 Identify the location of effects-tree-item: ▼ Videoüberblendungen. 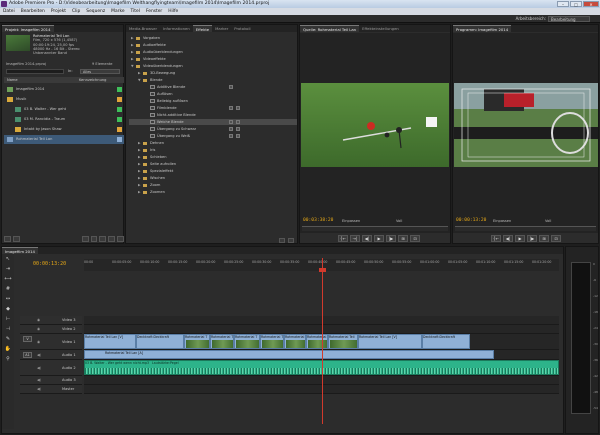
(213, 66).